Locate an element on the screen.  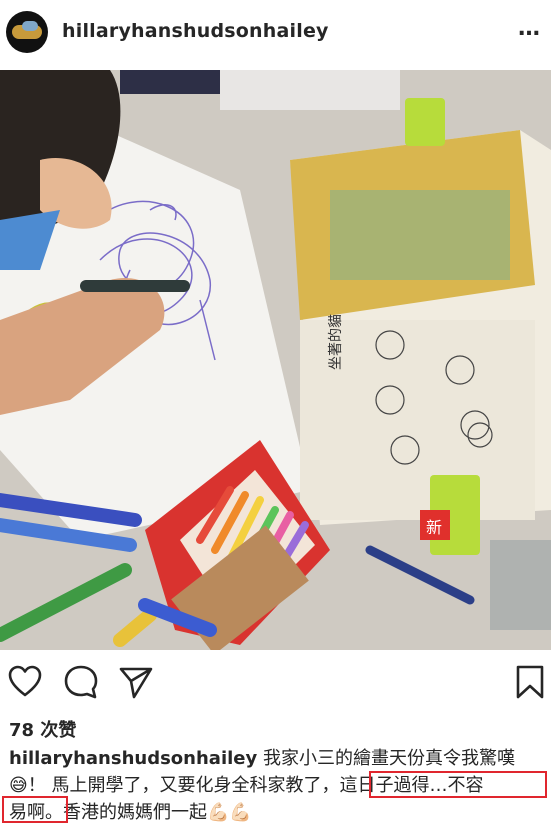
book-badge: 新 is located at coordinates (434, 527).